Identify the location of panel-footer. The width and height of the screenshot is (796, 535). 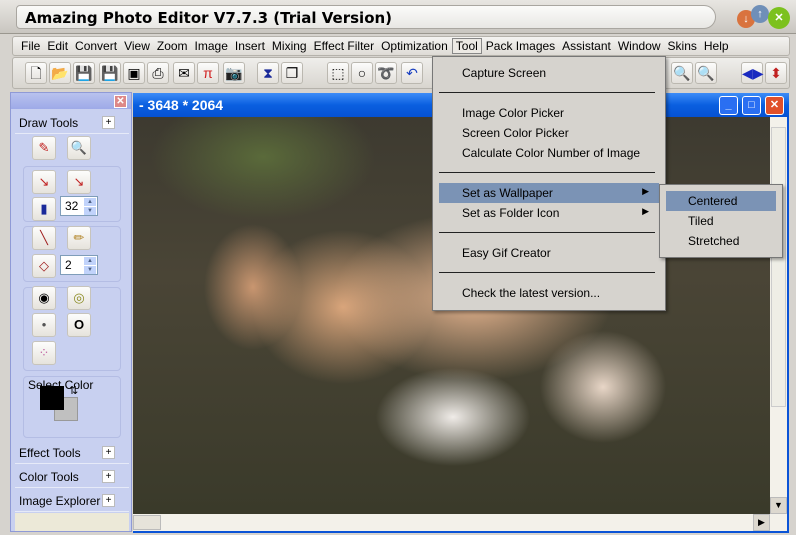
(72, 522).